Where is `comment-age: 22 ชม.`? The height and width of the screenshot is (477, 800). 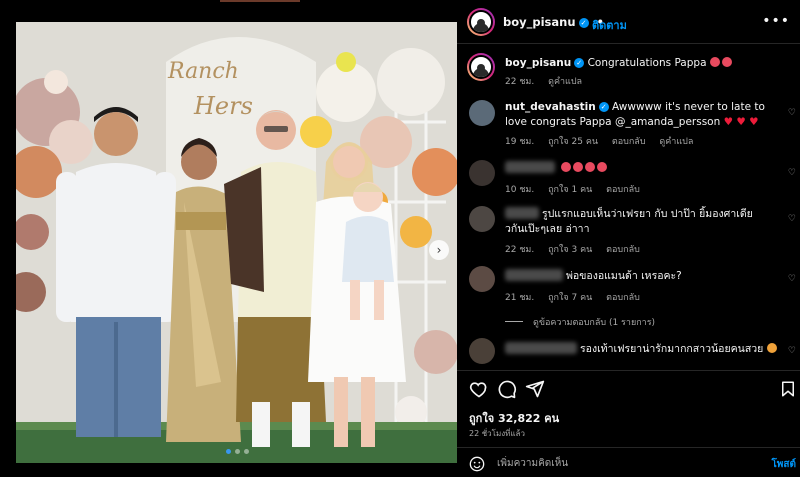
comment-age: 22 ชม. is located at coordinates (520, 250).